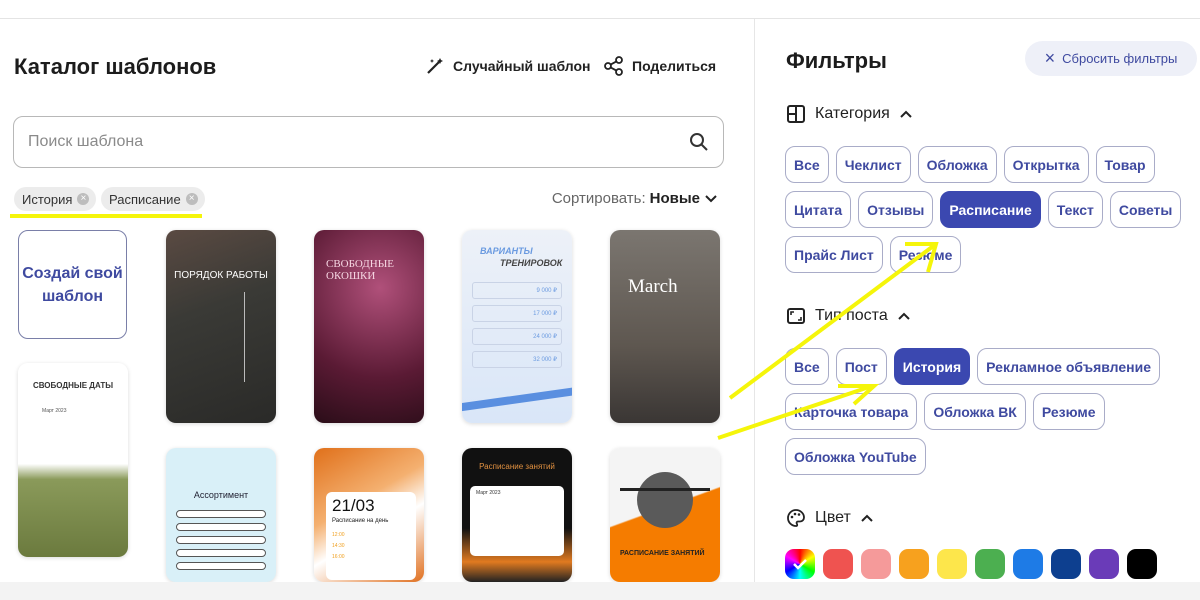  What do you see at coordinates (1068, 366) in the screenshot?
I see `filter-chip: Рекламное объявление` at bounding box center [1068, 366].